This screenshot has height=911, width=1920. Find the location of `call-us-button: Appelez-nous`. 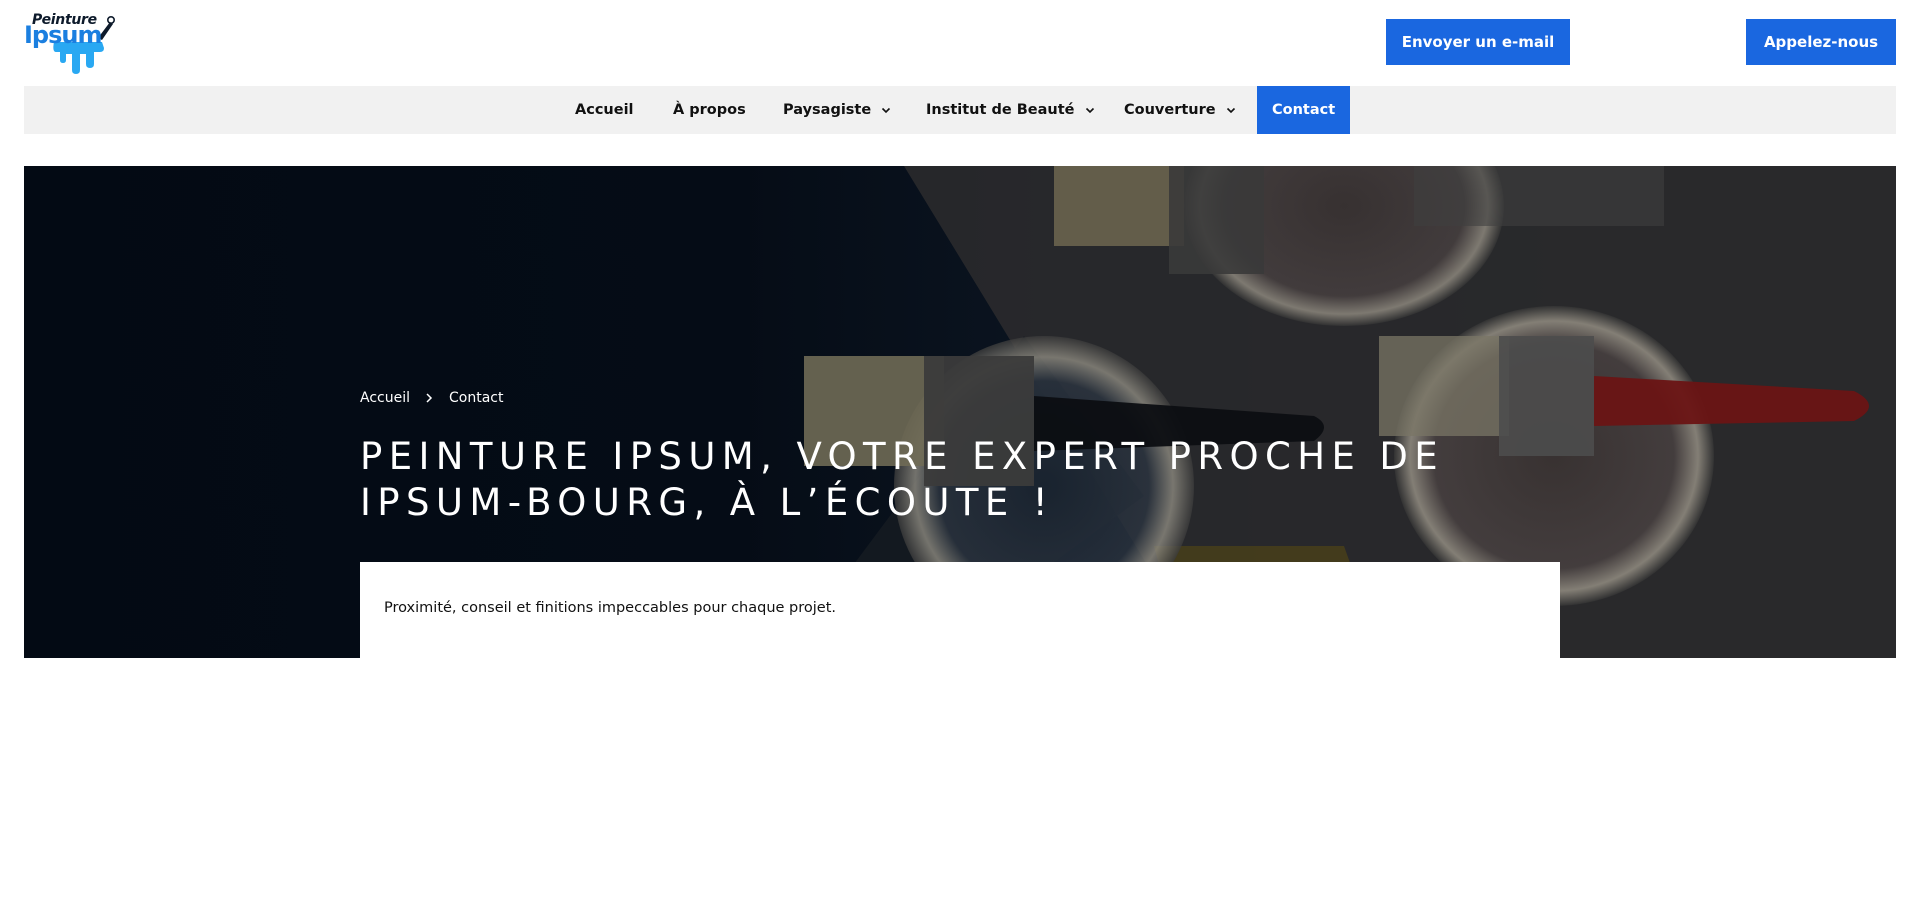

call-us-button: Appelez-nous is located at coordinates (1821, 42).